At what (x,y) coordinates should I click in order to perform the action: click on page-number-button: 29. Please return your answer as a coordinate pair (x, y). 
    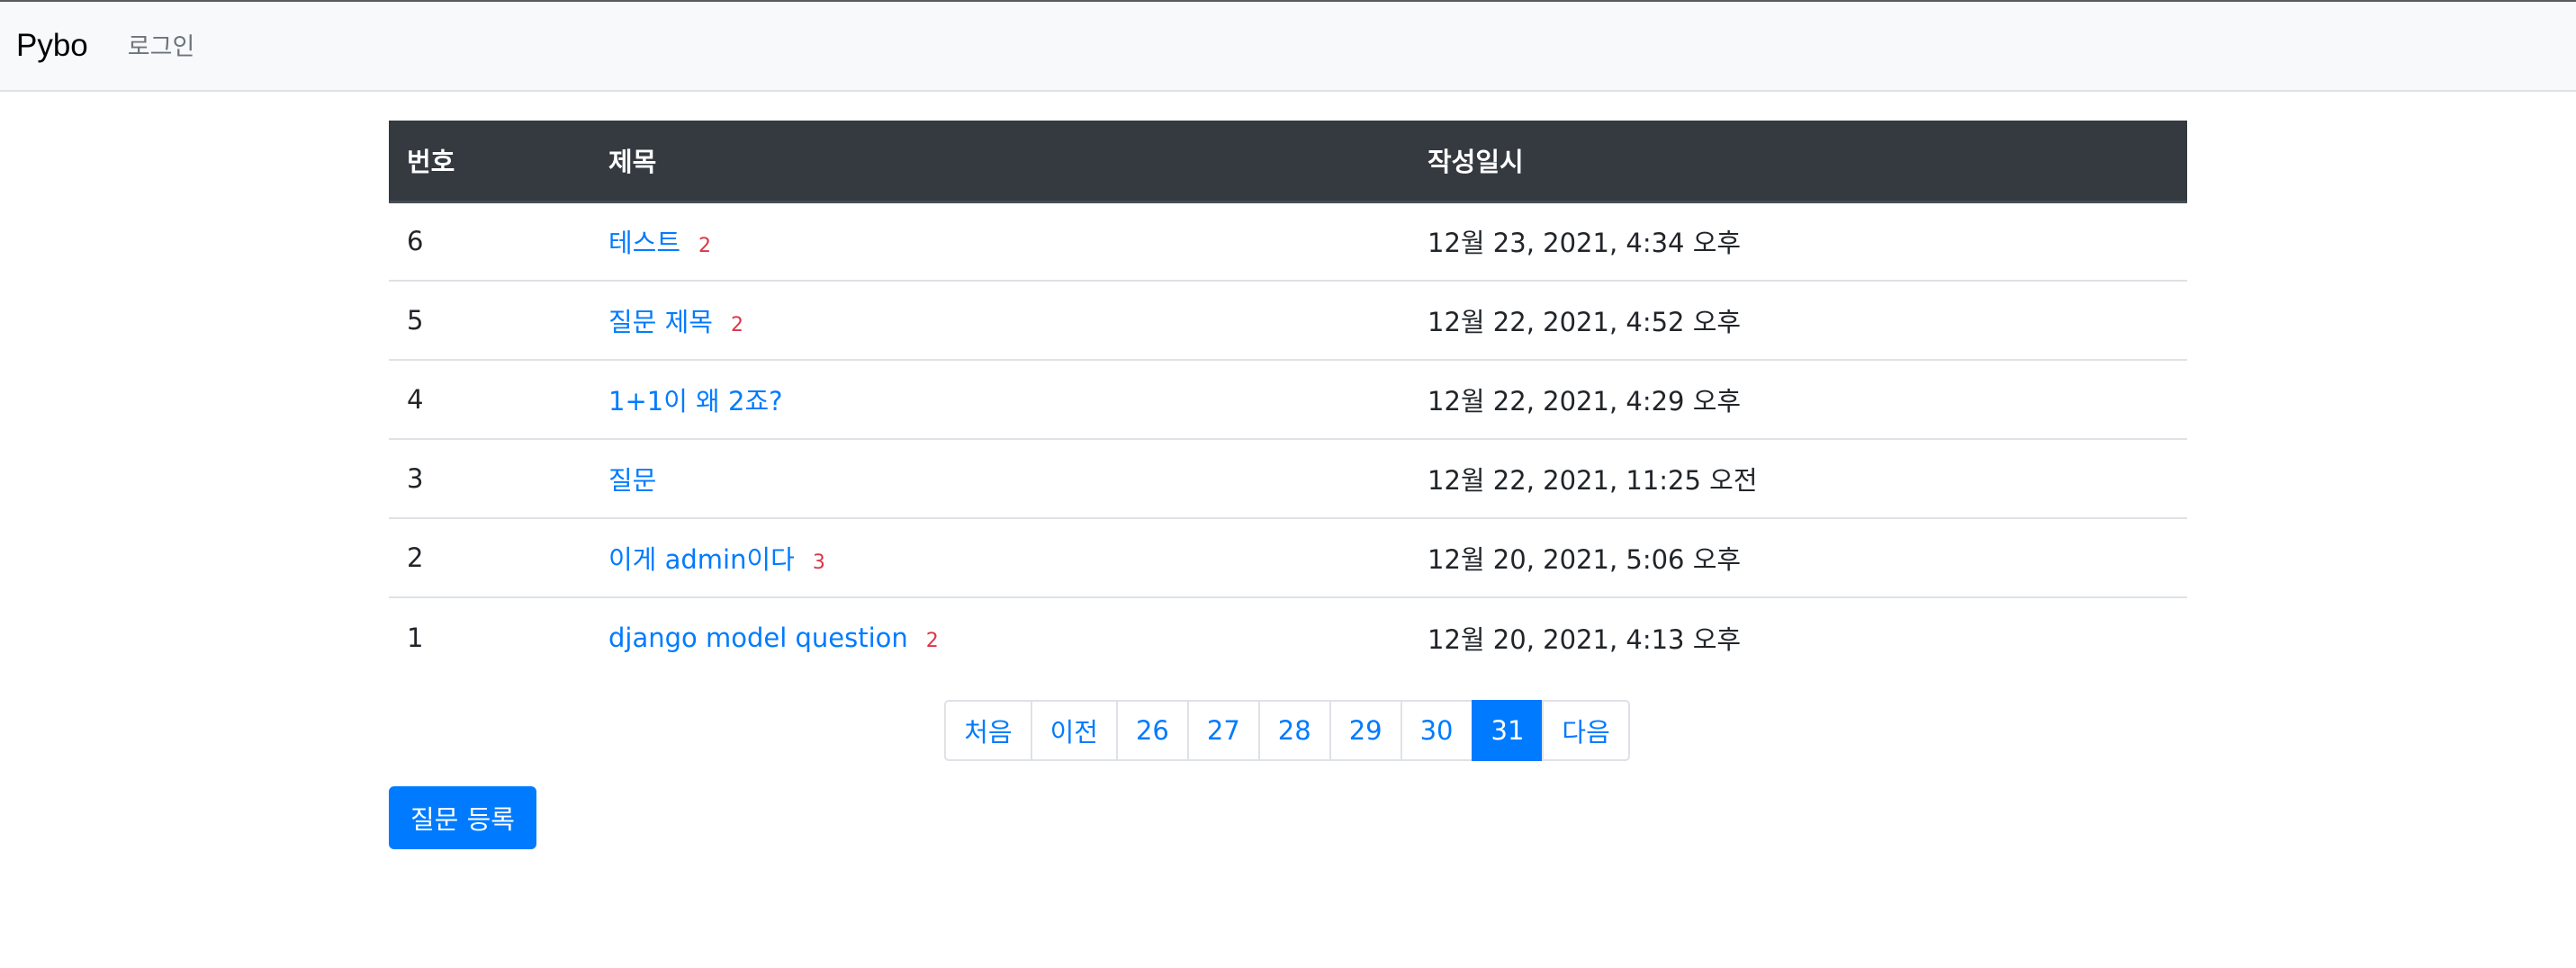
    Looking at the image, I should click on (1365, 730).